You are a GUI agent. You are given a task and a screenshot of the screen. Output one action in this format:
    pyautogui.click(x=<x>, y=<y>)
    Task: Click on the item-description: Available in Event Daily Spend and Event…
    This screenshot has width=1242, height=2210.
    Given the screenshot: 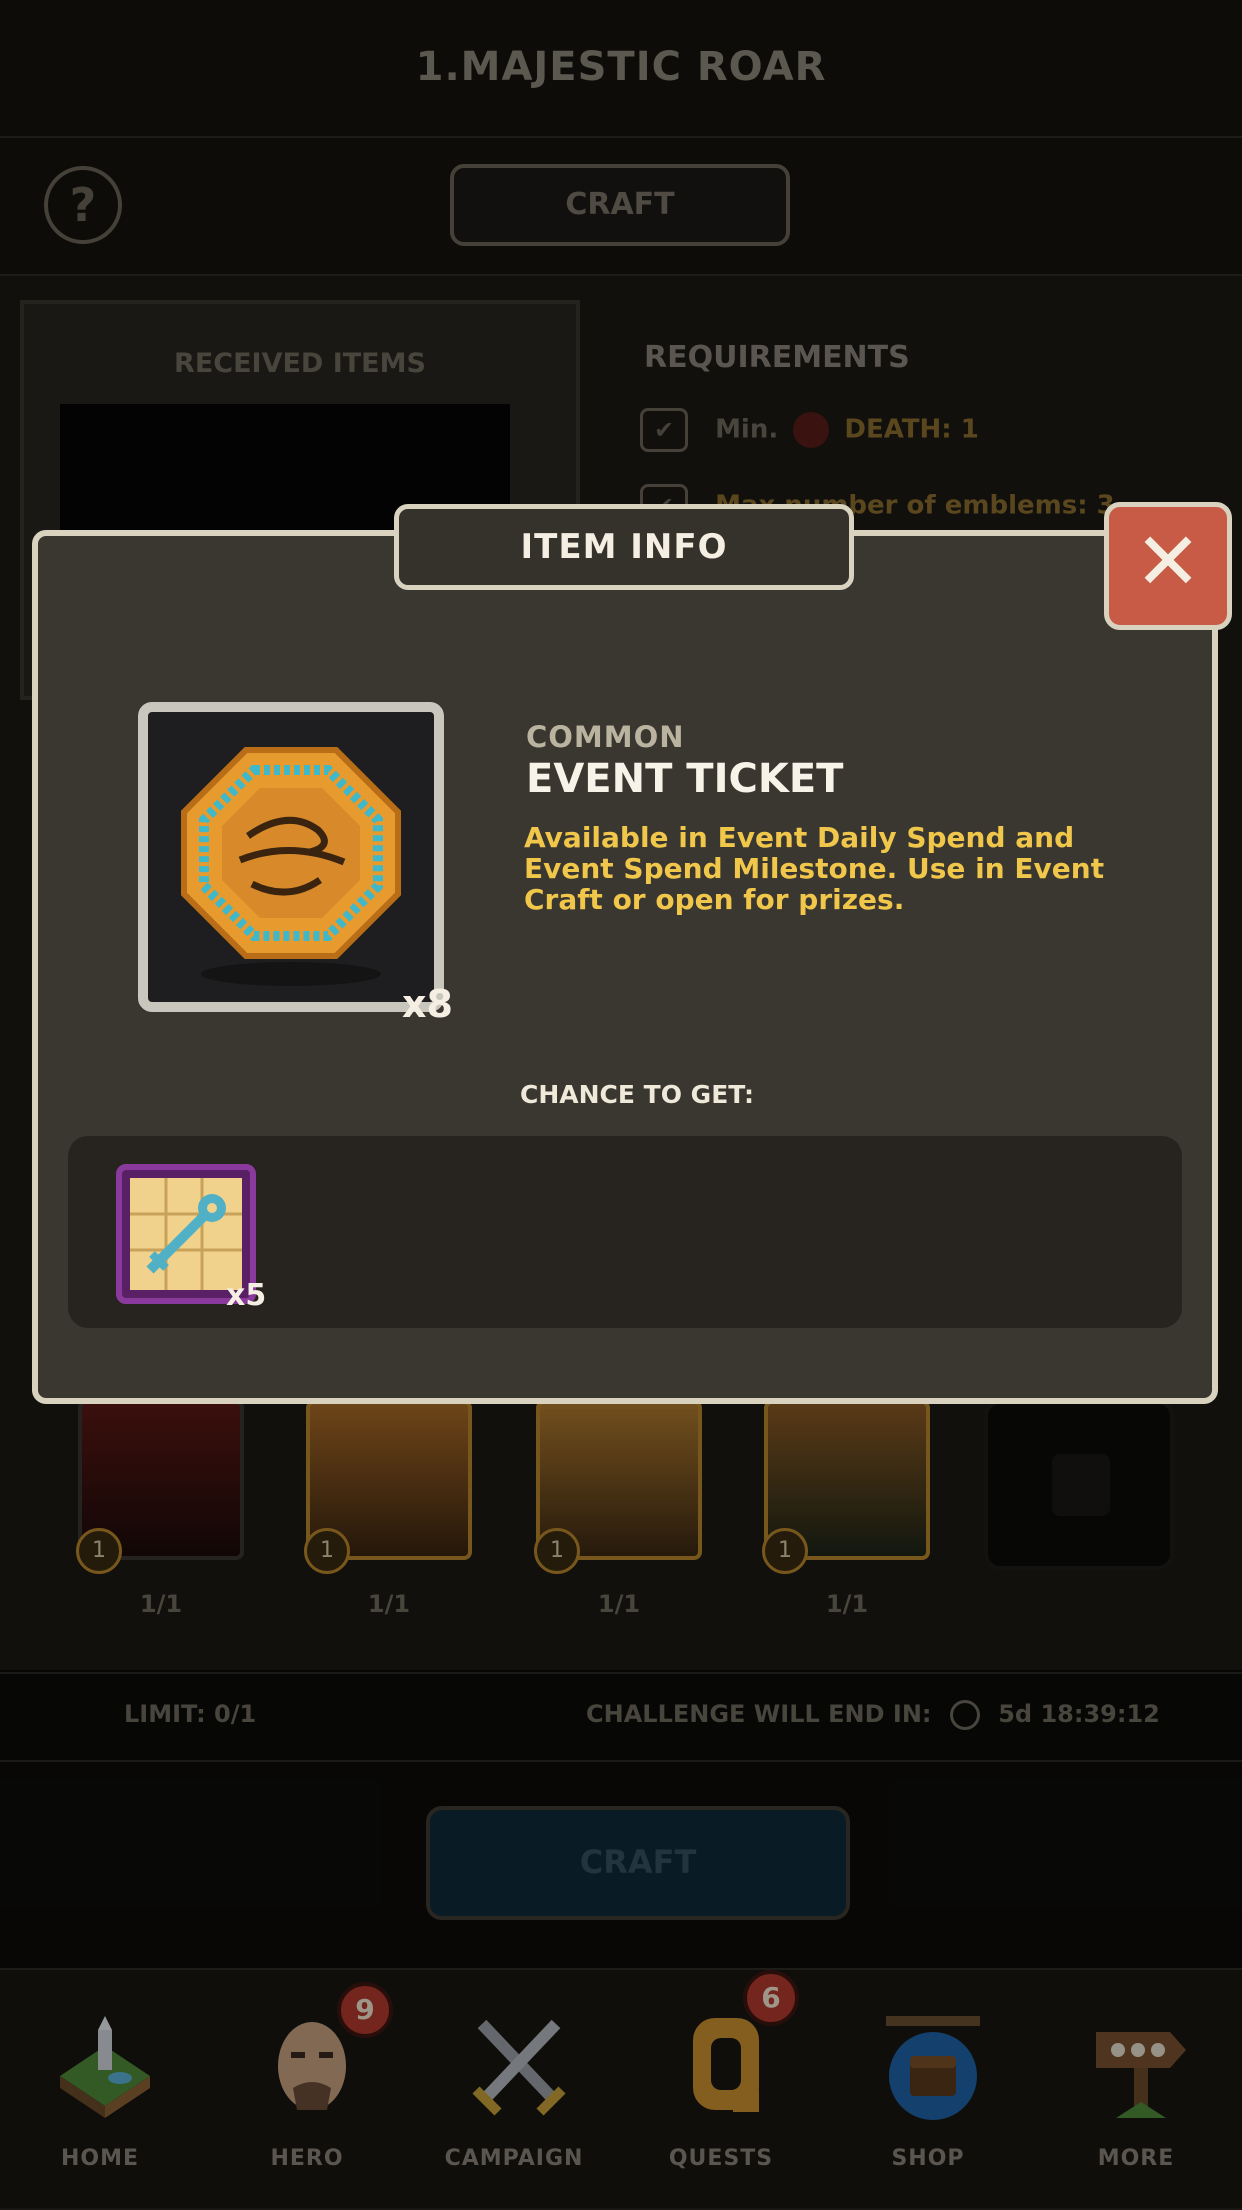 What is the action you would take?
    pyautogui.click(x=814, y=868)
    